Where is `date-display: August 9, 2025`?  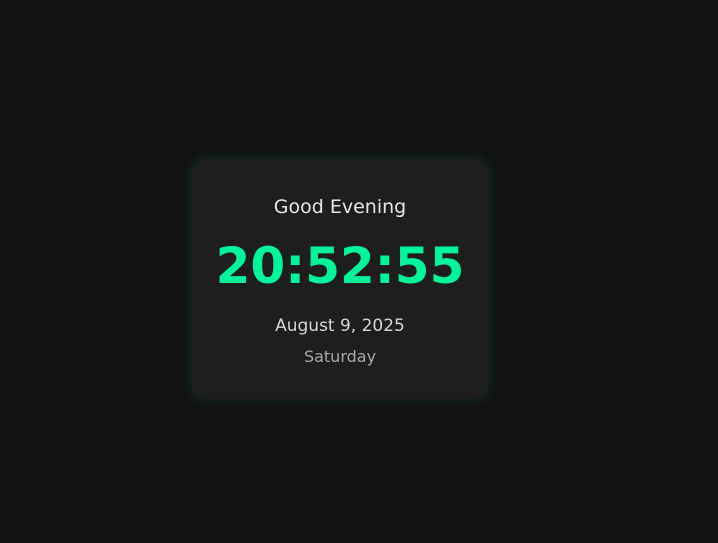 date-display: August 9, 2025 is located at coordinates (340, 326).